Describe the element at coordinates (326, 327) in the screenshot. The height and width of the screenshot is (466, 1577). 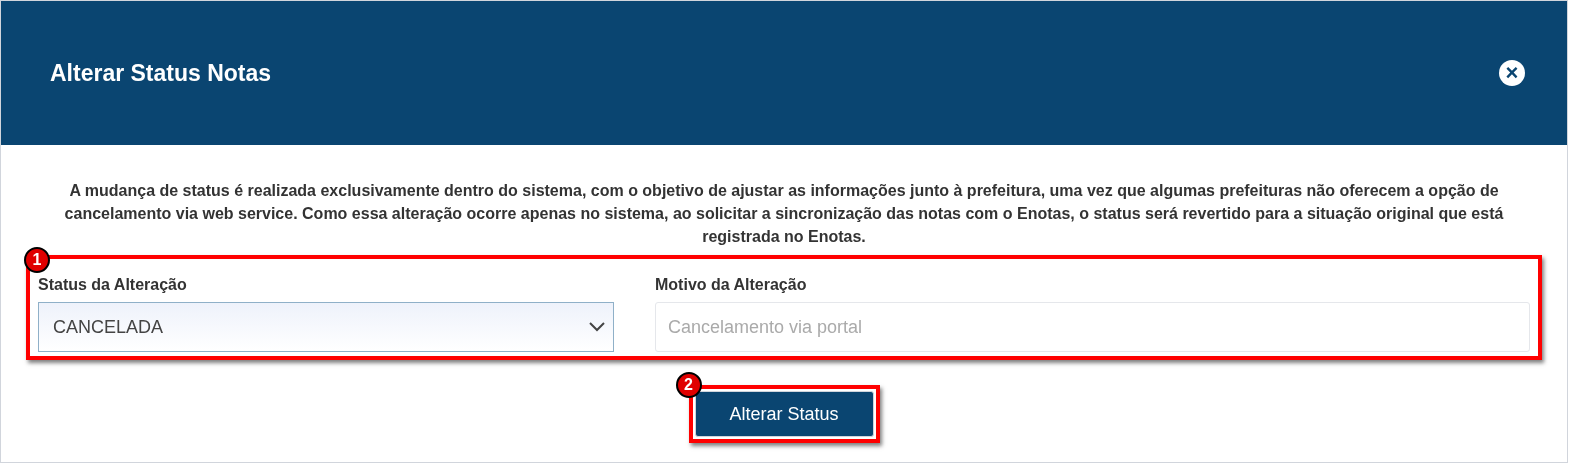
I see `status-select: CANCELADA` at that location.